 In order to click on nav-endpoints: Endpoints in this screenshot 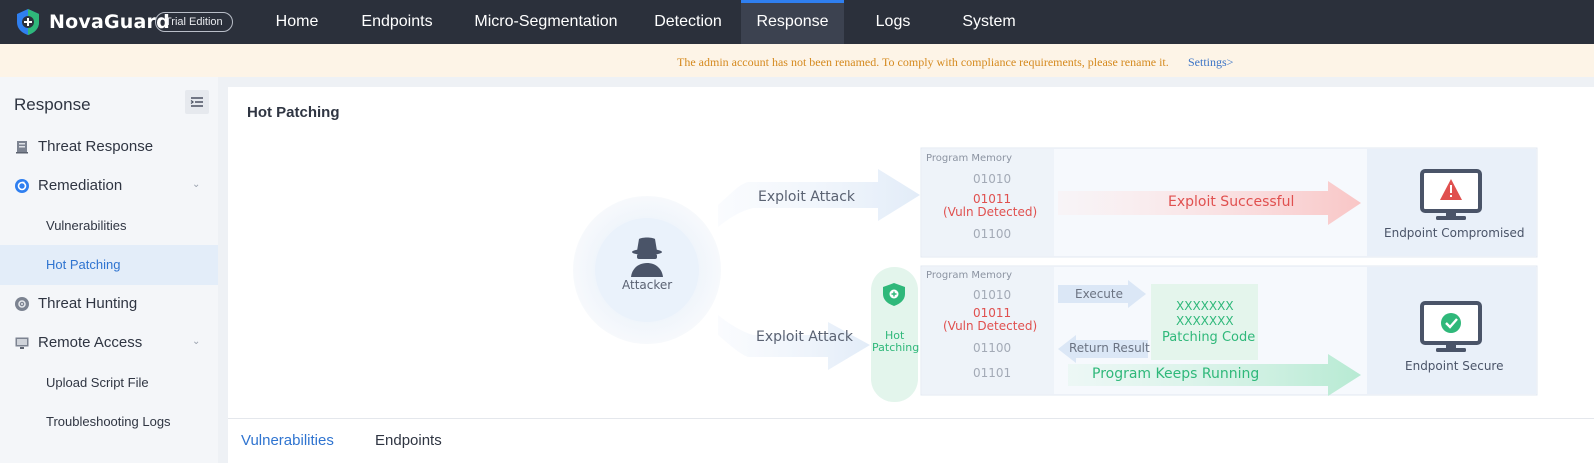, I will do `click(397, 22)`.